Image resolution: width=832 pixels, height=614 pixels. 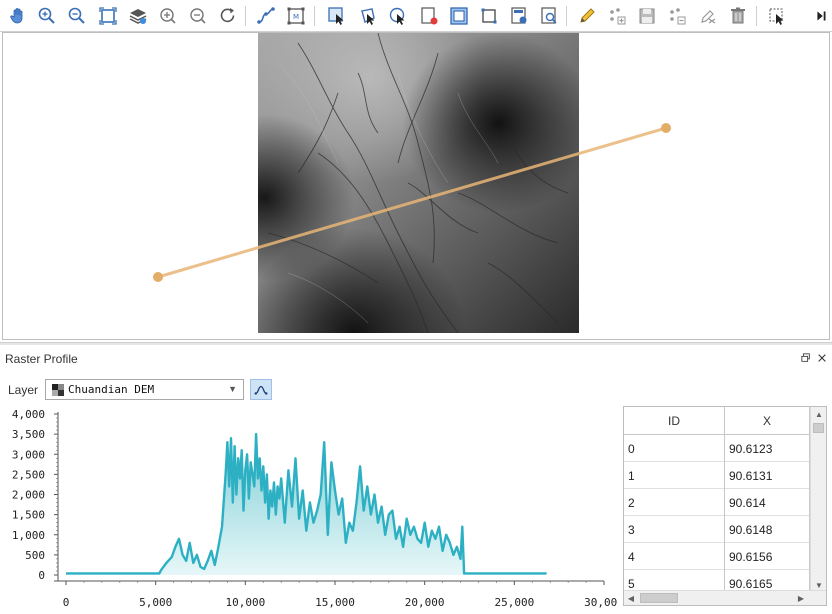 I want to click on cell-x: 90.6148, so click(x=767, y=529).